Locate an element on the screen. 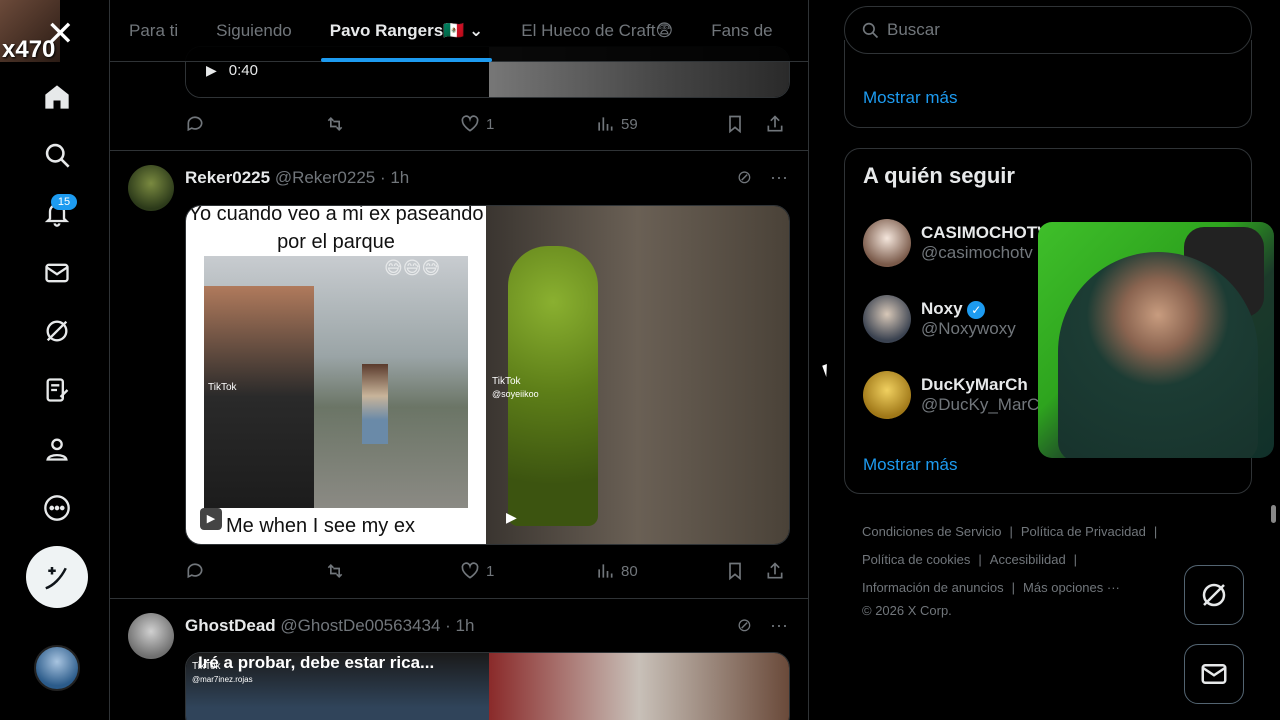 This screenshot has height=720, width=1280. messages-float-button is located at coordinates (1214, 674).